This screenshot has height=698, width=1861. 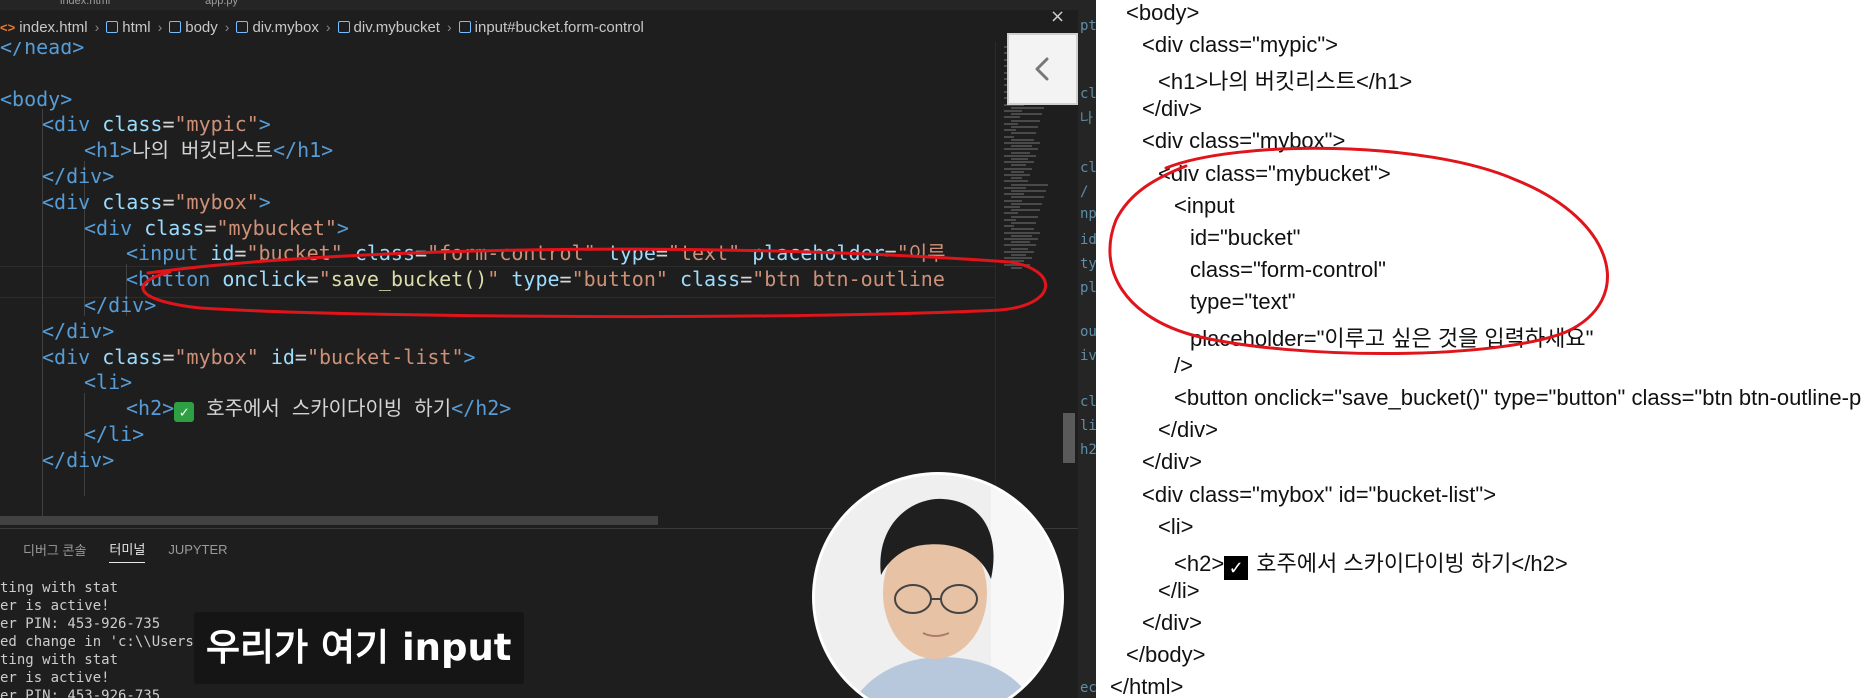 What do you see at coordinates (285, 27) in the screenshot?
I see `breadcrumb-label: div.mybox` at bounding box center [285, 27].